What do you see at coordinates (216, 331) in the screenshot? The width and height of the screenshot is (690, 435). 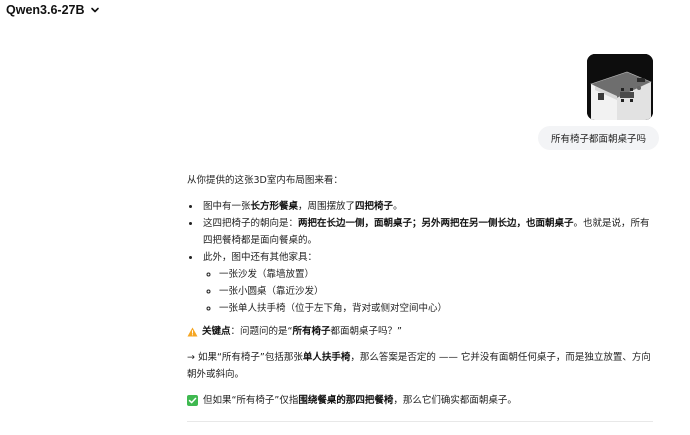 I see `key-point-label: 关键点` at bounding box center [216, 331].